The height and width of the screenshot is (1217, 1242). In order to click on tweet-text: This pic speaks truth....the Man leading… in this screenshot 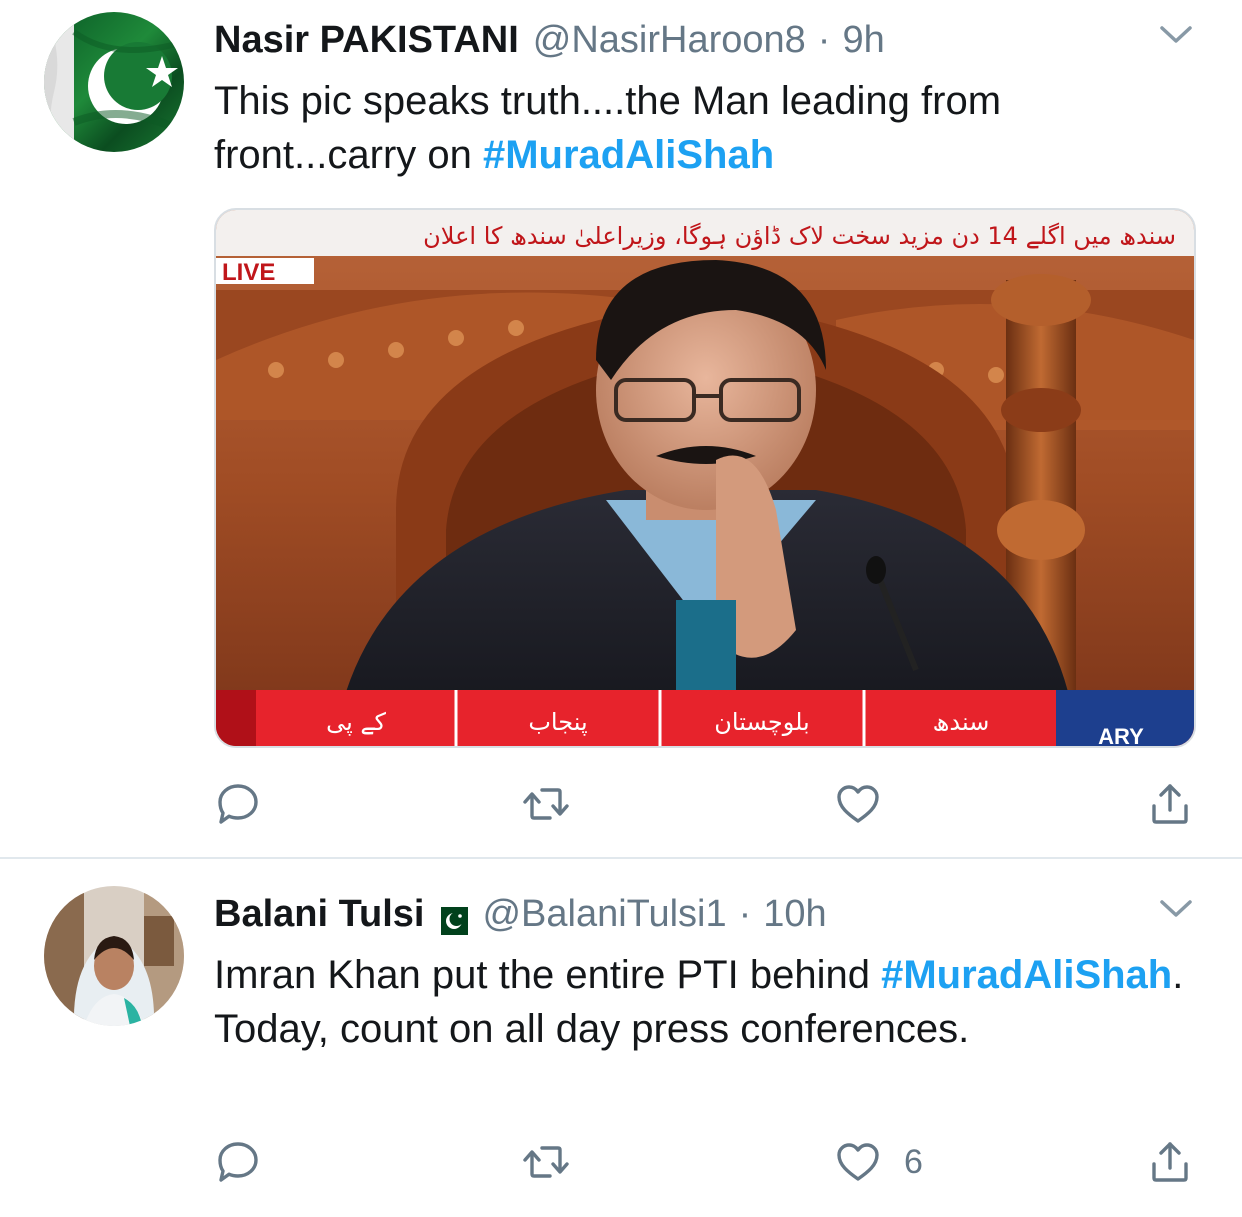, I will do `click(704, 128)`.